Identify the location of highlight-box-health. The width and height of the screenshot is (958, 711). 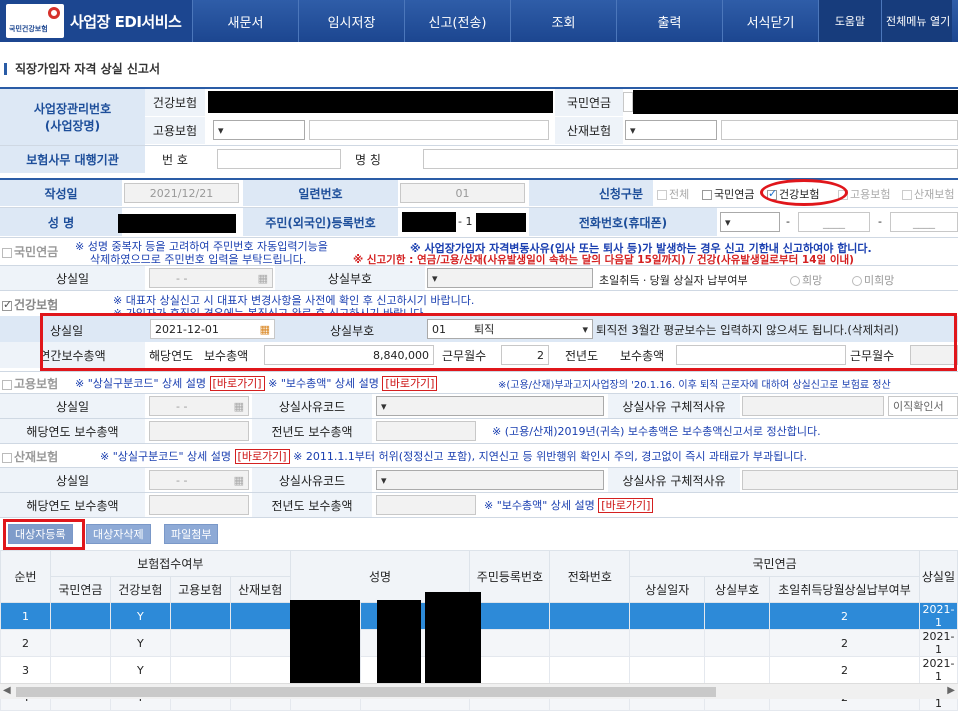
(498, 342).